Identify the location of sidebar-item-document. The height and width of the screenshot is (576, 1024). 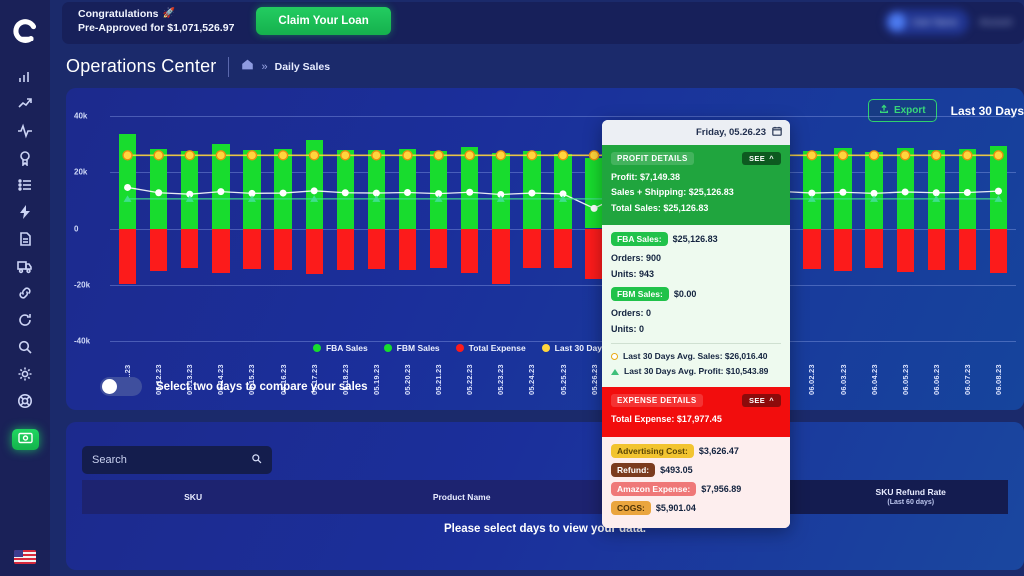
(25, 241).